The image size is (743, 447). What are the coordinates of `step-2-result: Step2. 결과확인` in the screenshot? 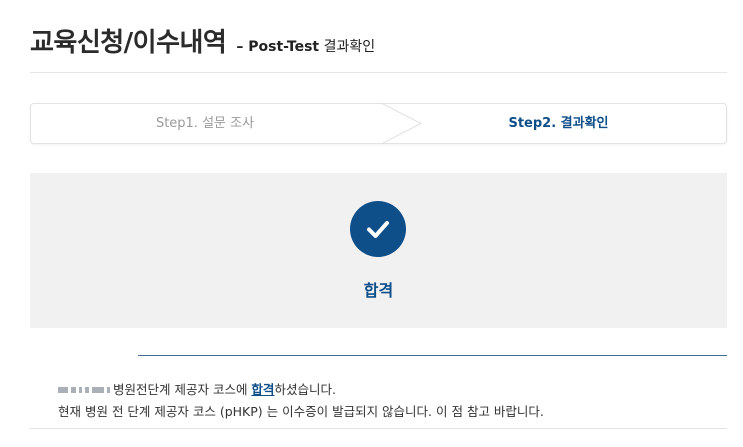 It's located at (558, 123).